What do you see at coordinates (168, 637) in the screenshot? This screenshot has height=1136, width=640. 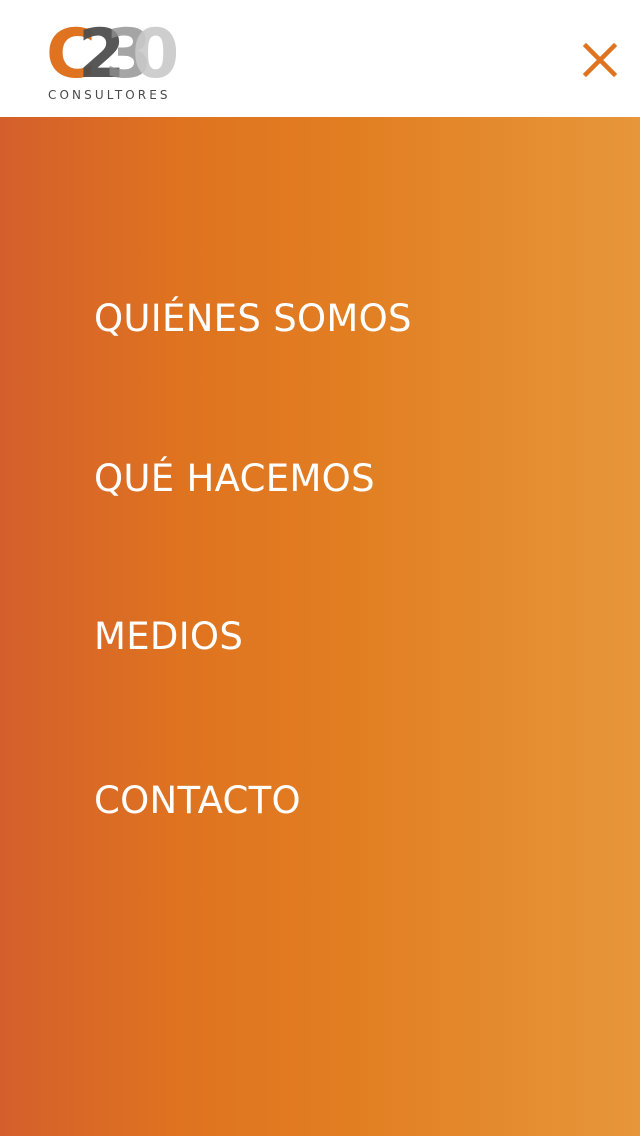 I see `menu-item-medios: MEDIOS` at bounding box center [168, 637].